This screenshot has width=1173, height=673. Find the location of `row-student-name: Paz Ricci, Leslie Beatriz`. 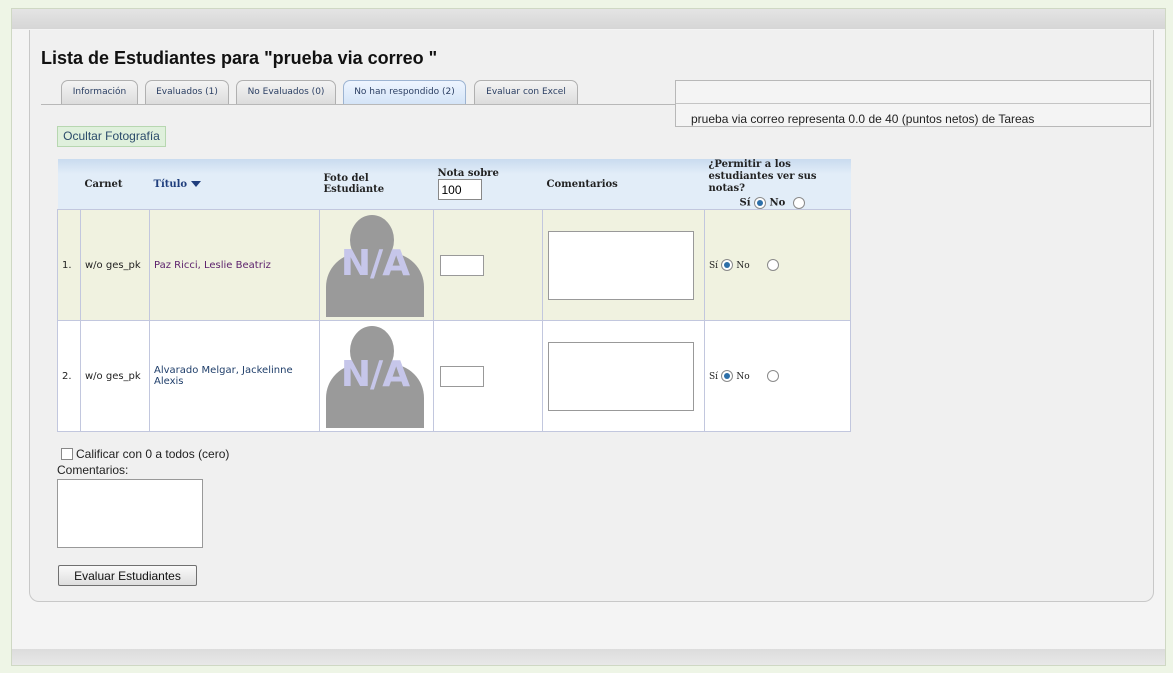

row-student-name: Paz Ricci, Leslie Beatriz is located at coordinates (234, 265).